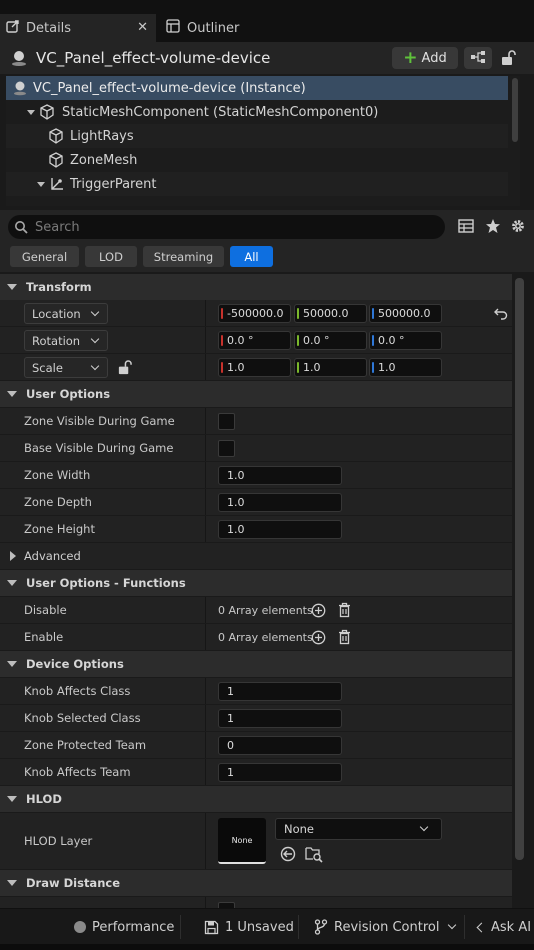 The width and height of the screenshot is (534, 950). Describe the element at coordinates (257, 88) in the screenshot. I see `tree-row-instance: VC_Panel_effect-volume-device (Instance)` at that location.